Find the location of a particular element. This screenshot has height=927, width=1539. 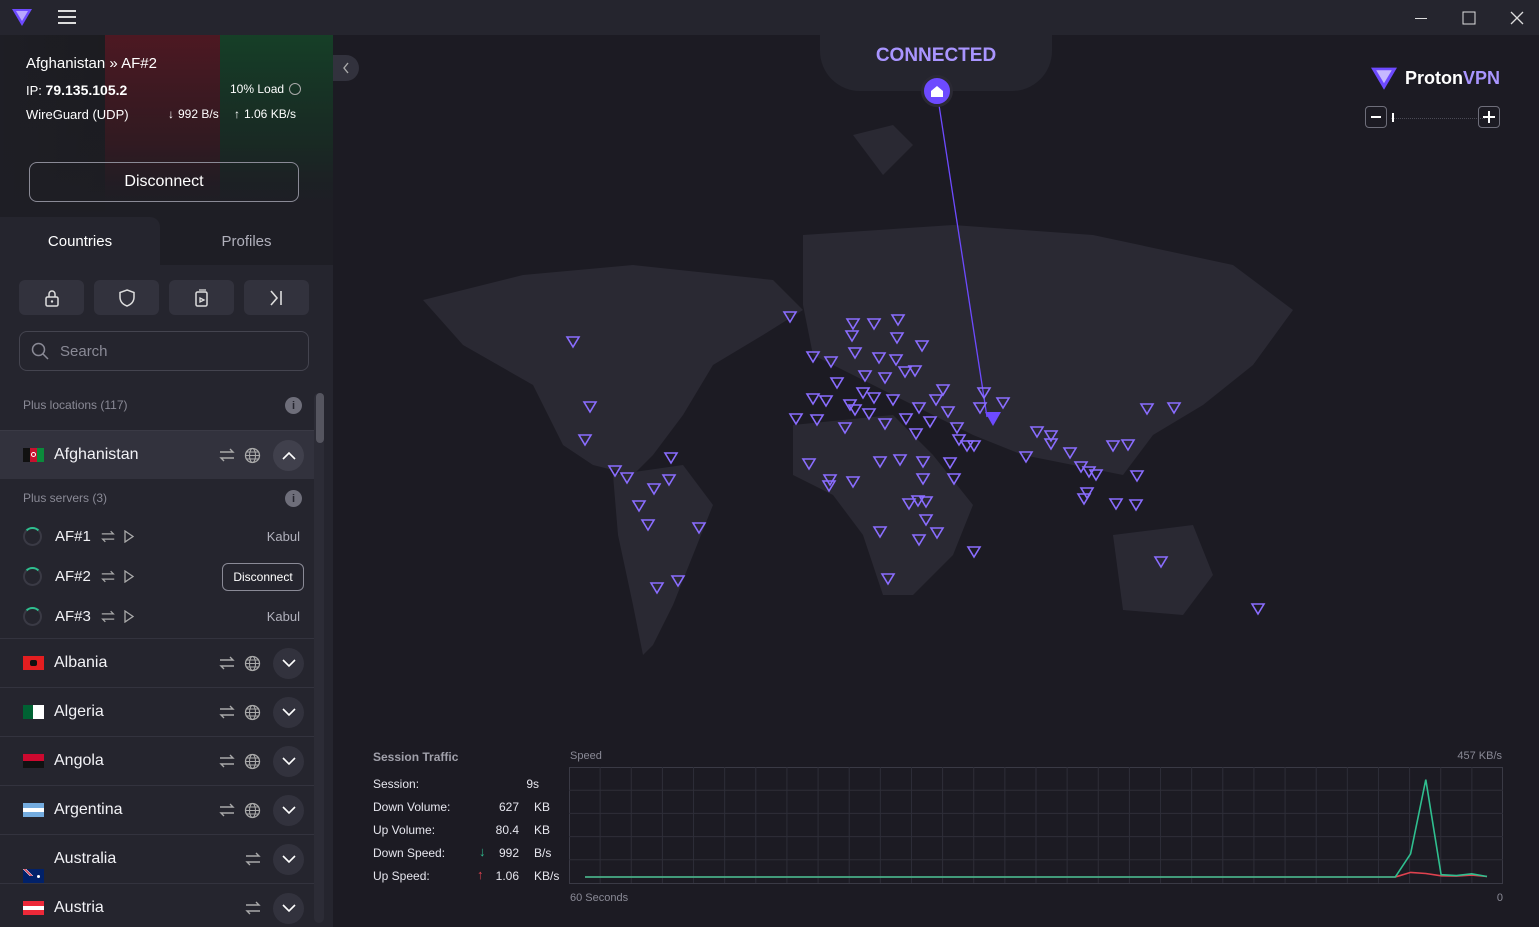

p2p-filter-button is located at coordinates (126, 297).